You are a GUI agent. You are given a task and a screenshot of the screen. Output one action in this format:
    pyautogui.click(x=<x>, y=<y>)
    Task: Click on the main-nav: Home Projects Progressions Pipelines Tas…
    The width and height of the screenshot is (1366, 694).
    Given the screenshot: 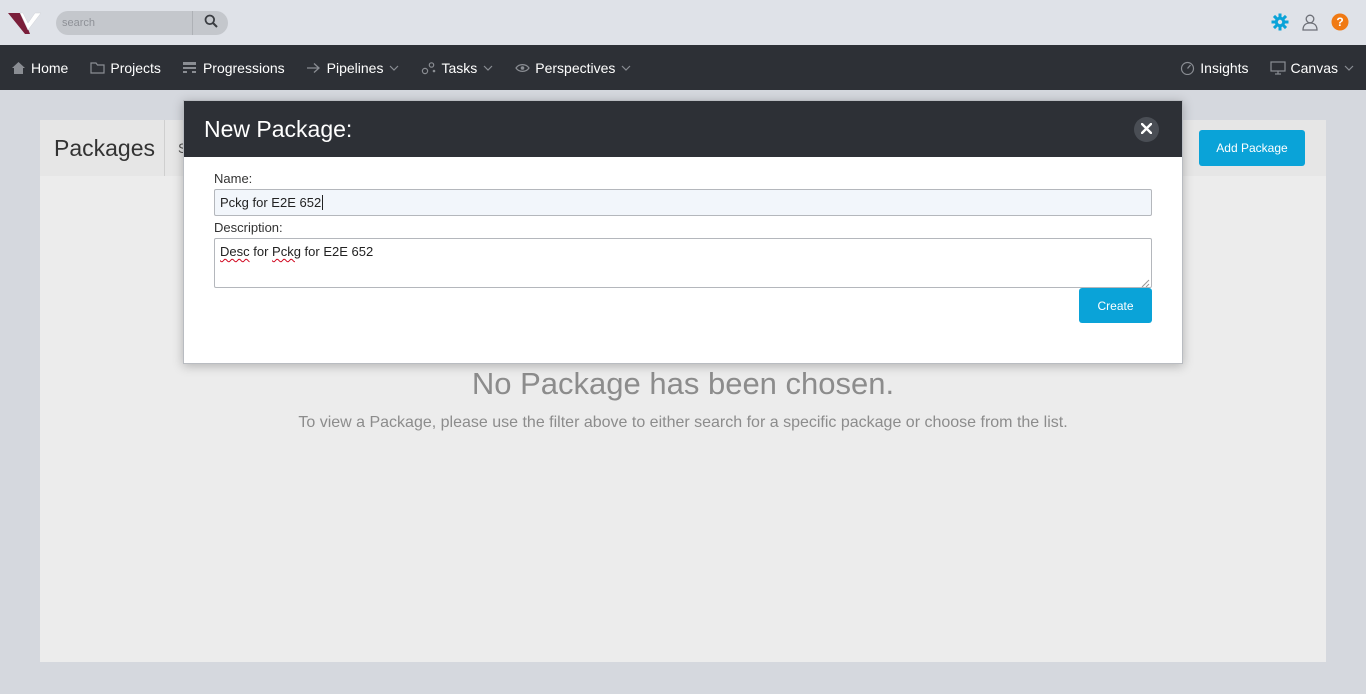 What is the action you would take?
    pyautogui.click(x=683, y=67)
    